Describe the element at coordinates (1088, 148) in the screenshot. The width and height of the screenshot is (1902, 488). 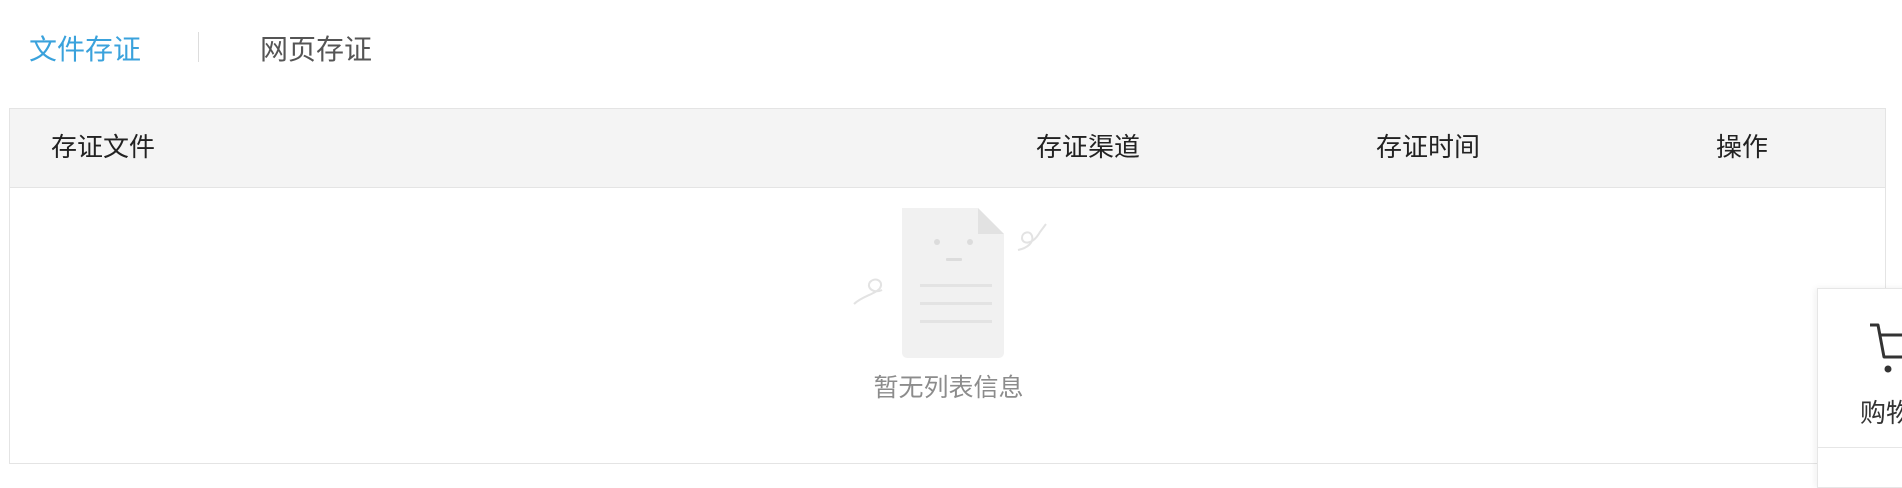
I see `column-header-channel: 存证渠道` at that location.